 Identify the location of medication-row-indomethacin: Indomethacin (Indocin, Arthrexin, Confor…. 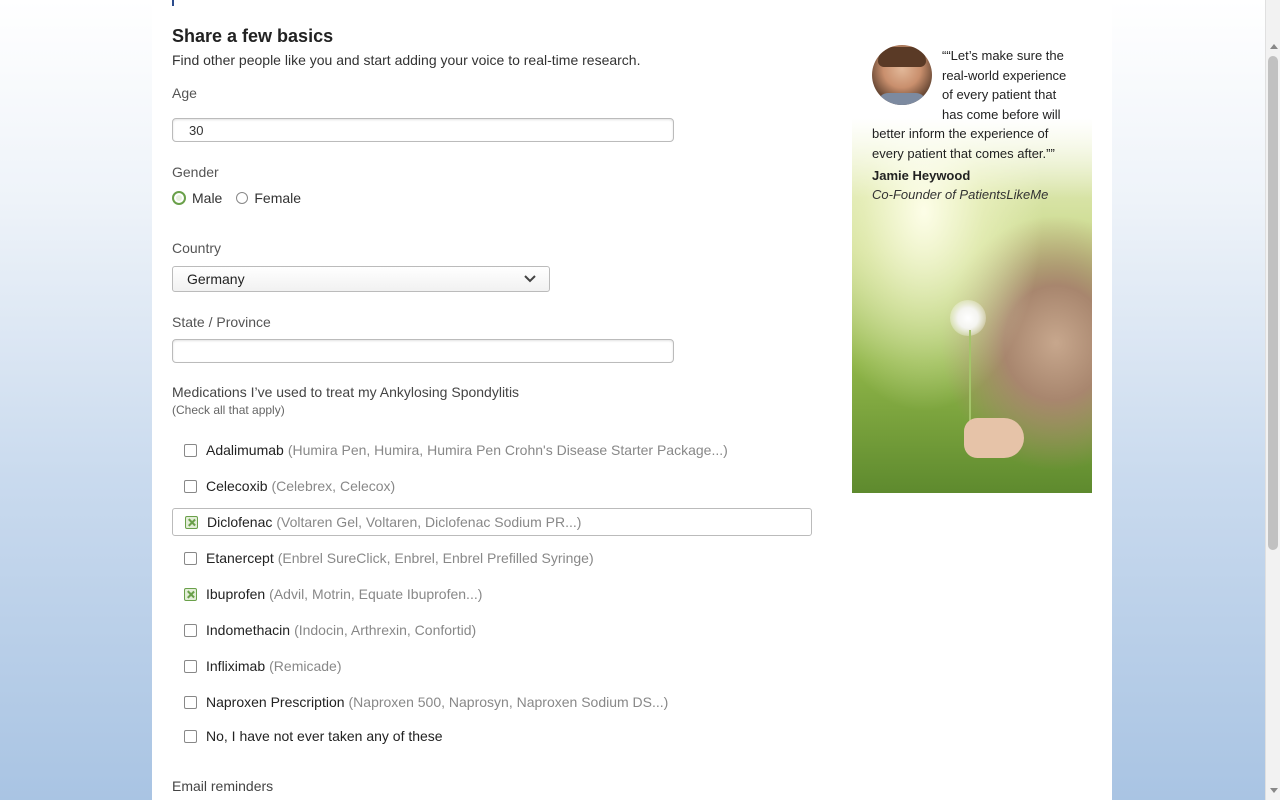
(492, 630).